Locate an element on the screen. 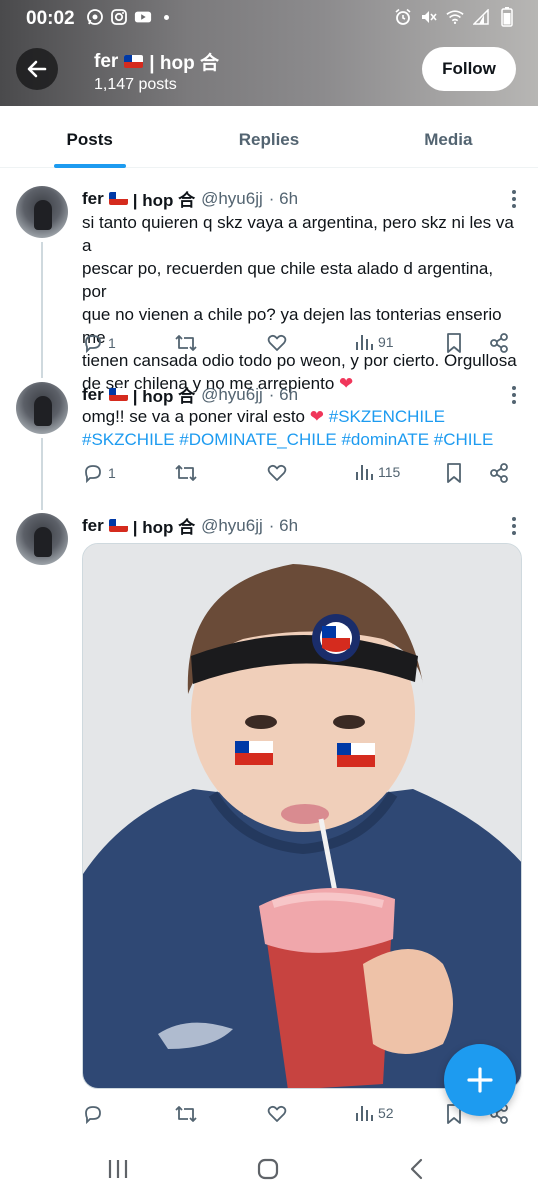  views-button: 91 is located at coordinates (374, 342).